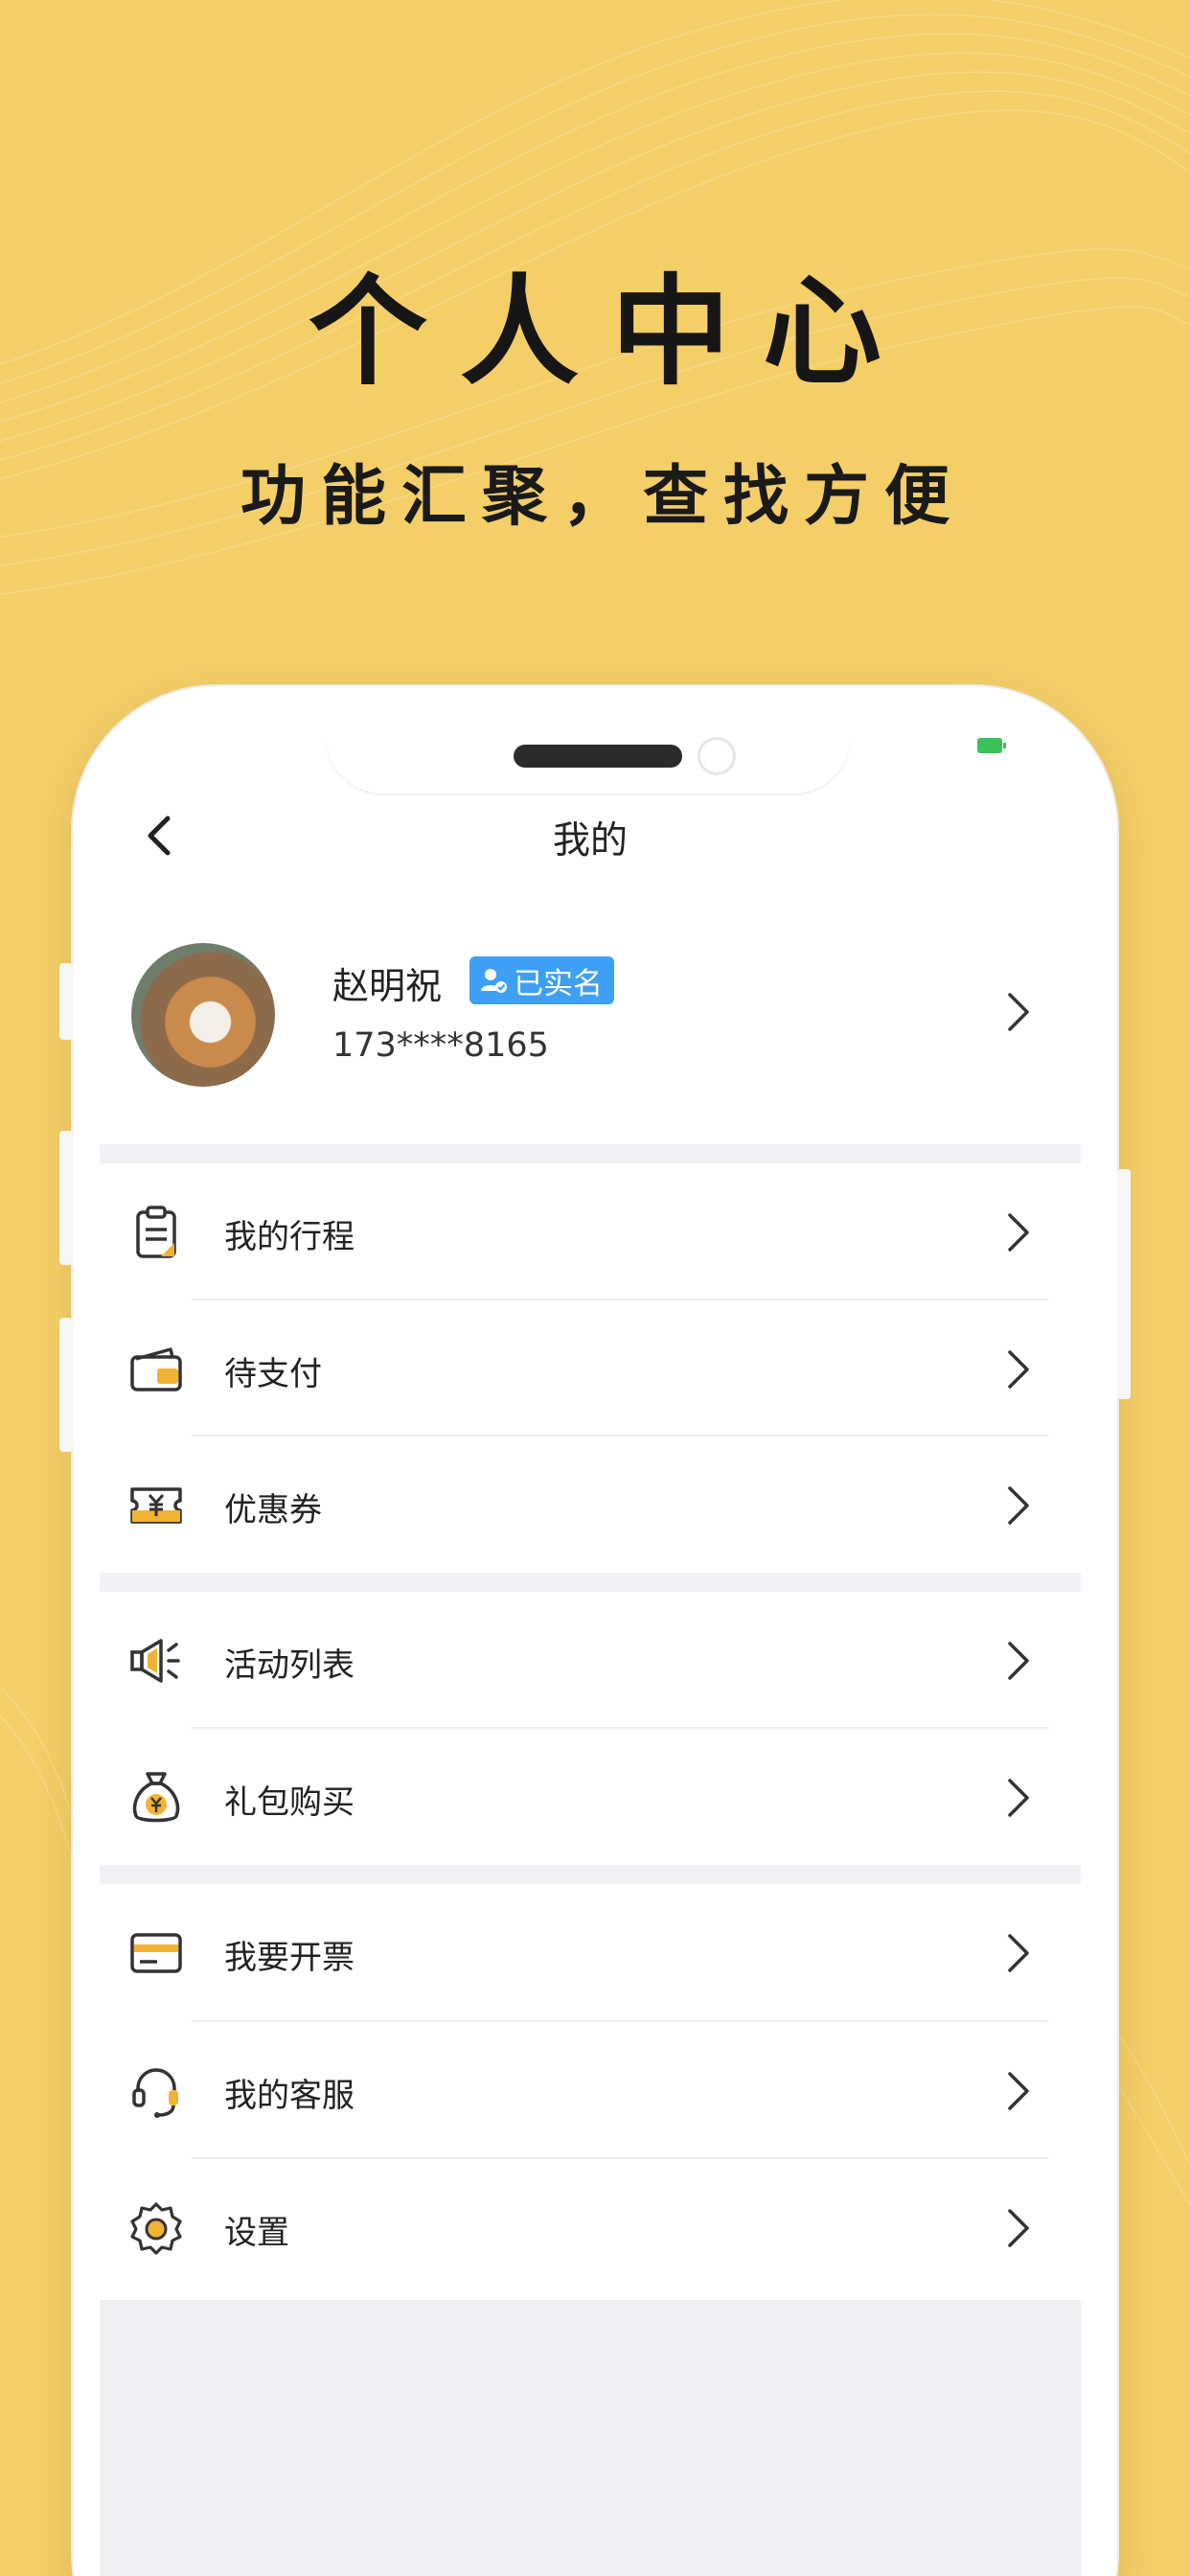  I want to click on card-icon, so click(156, 1953).